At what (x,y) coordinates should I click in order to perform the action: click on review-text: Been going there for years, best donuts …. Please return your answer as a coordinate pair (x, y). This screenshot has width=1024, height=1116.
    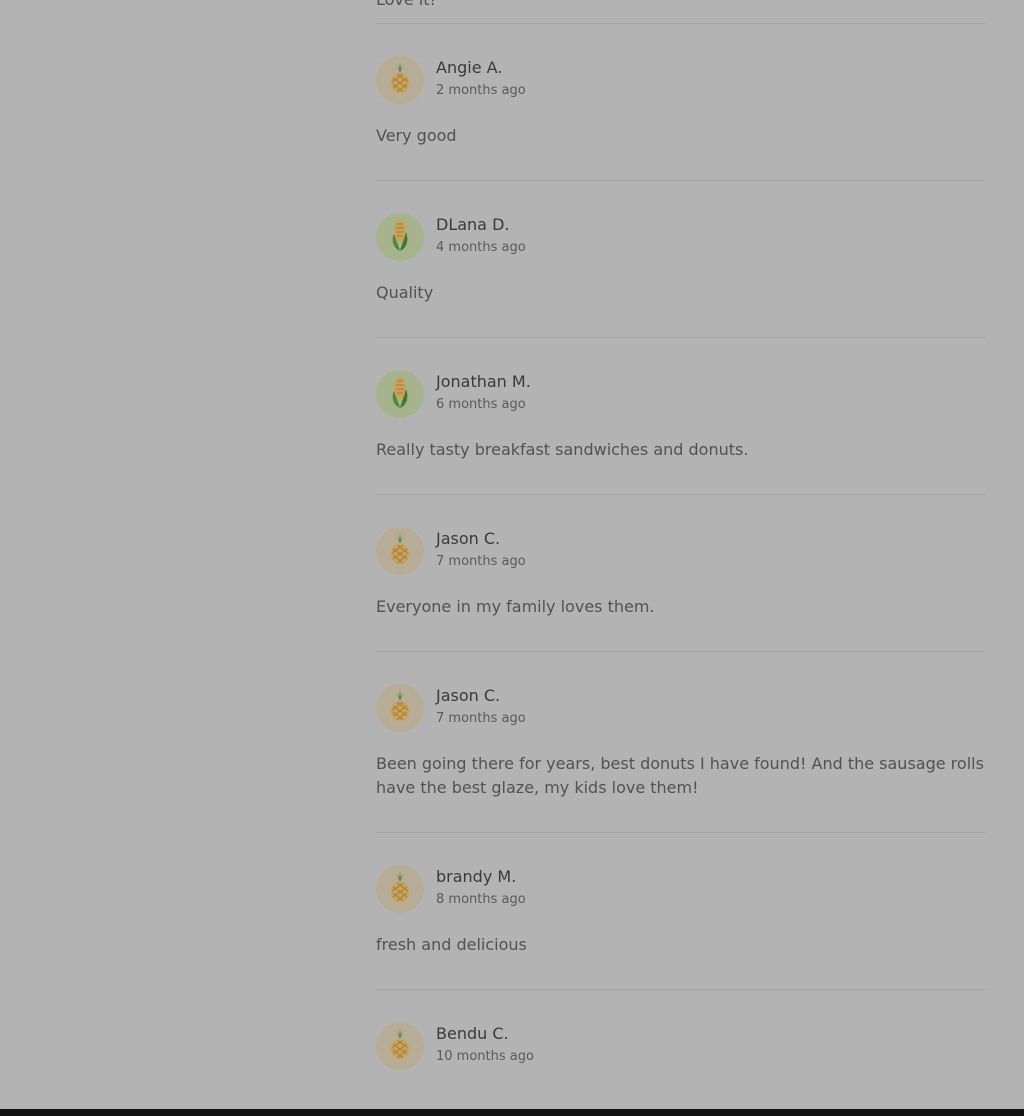
    Looking at the image, I should click on (680, 775).